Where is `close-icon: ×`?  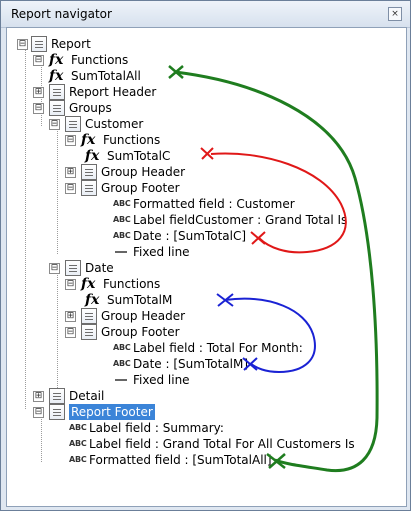
close-icon: × is located at coordinates (395, 14).